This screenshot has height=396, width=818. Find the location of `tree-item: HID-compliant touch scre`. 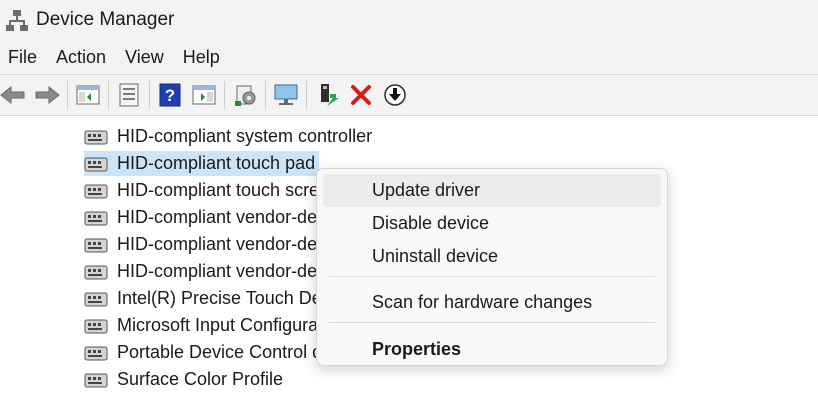

tree-item: HID-compliant touch scre is located at coordinates (203, 190).